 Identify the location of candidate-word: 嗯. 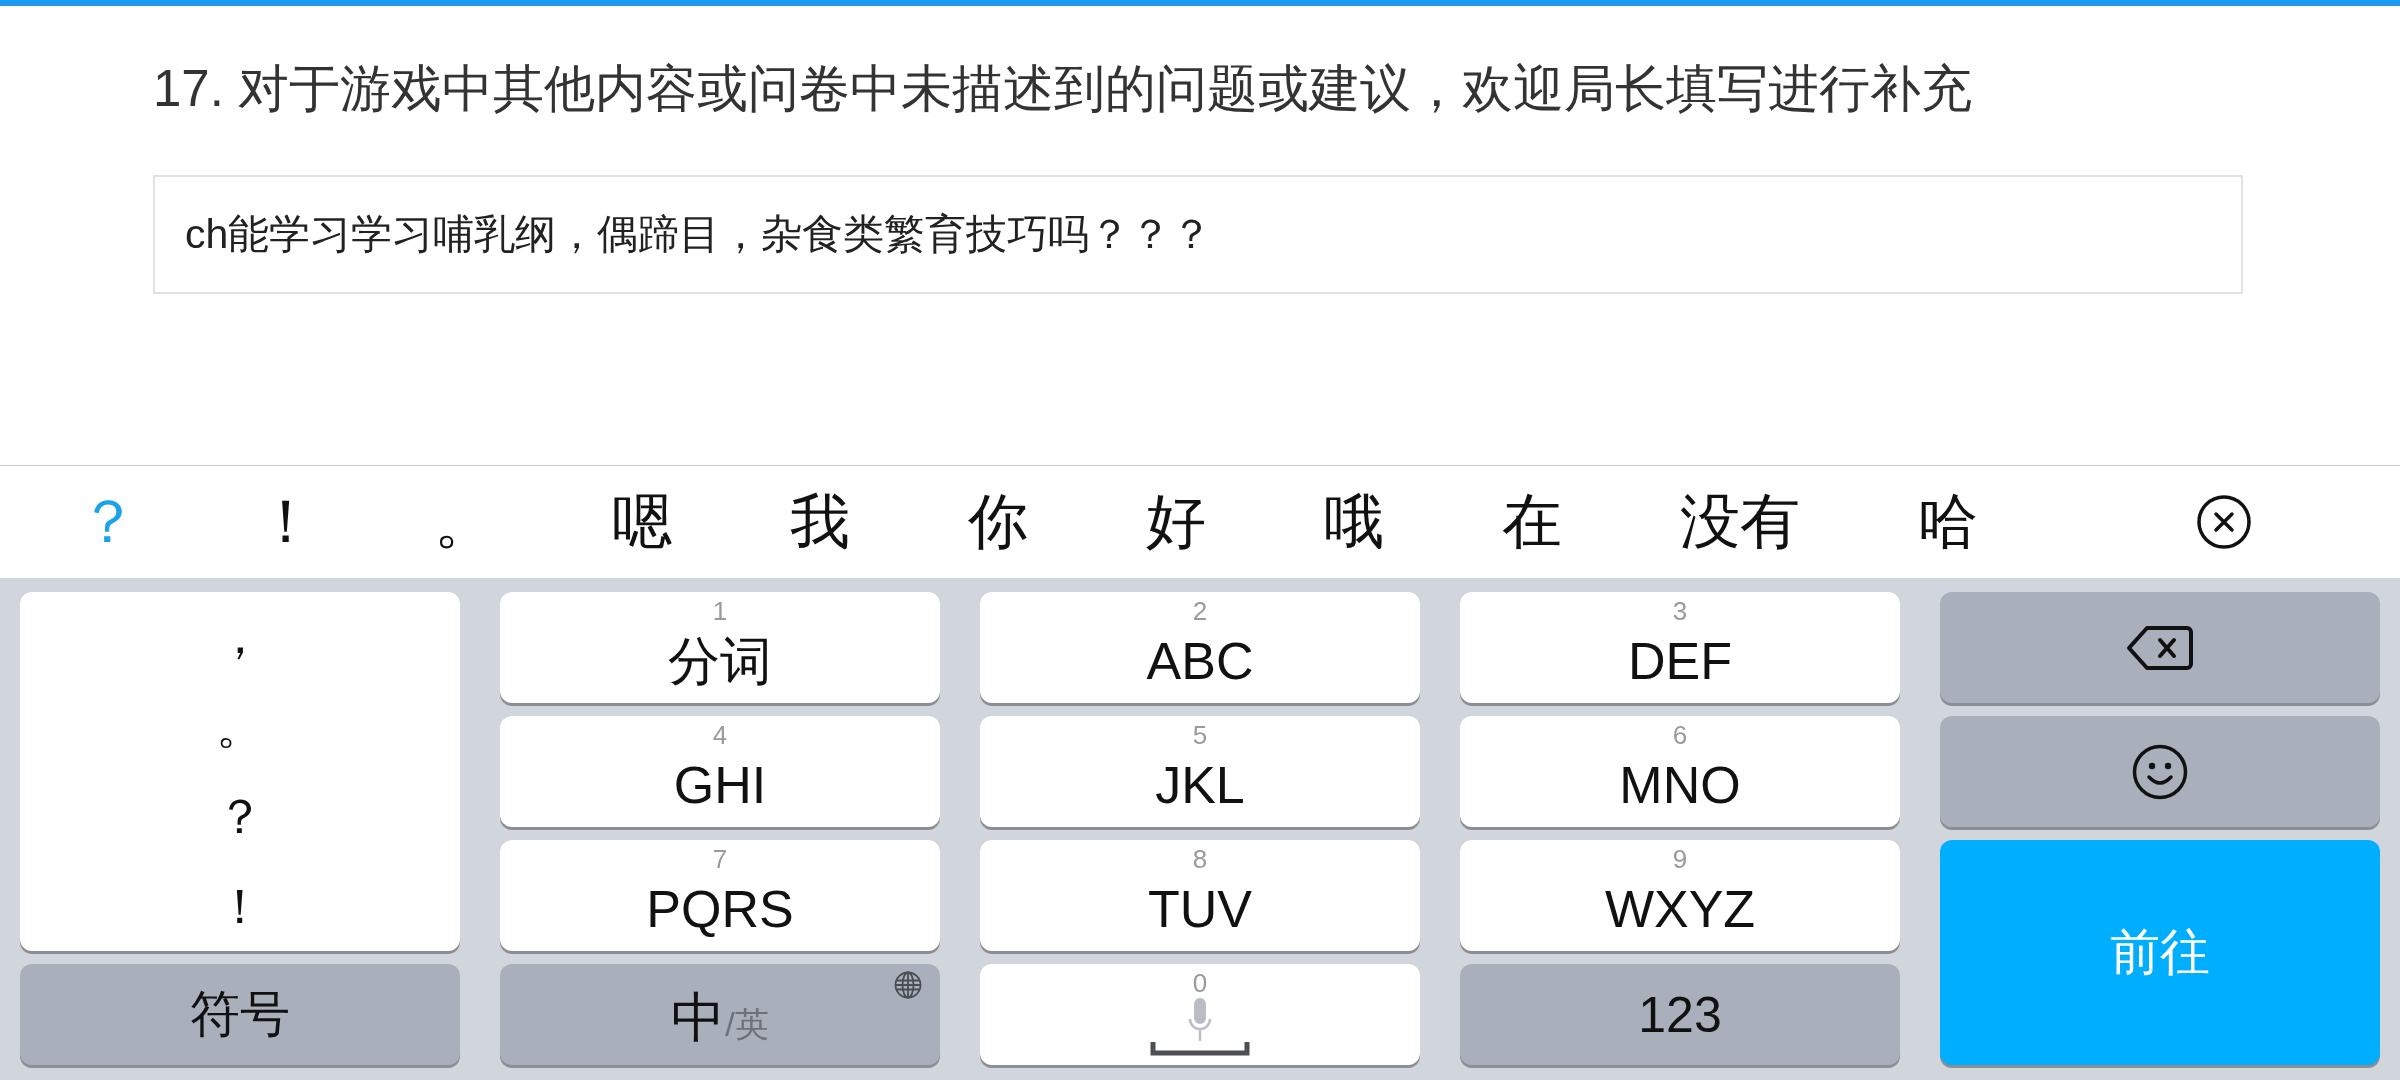
(642, 522).